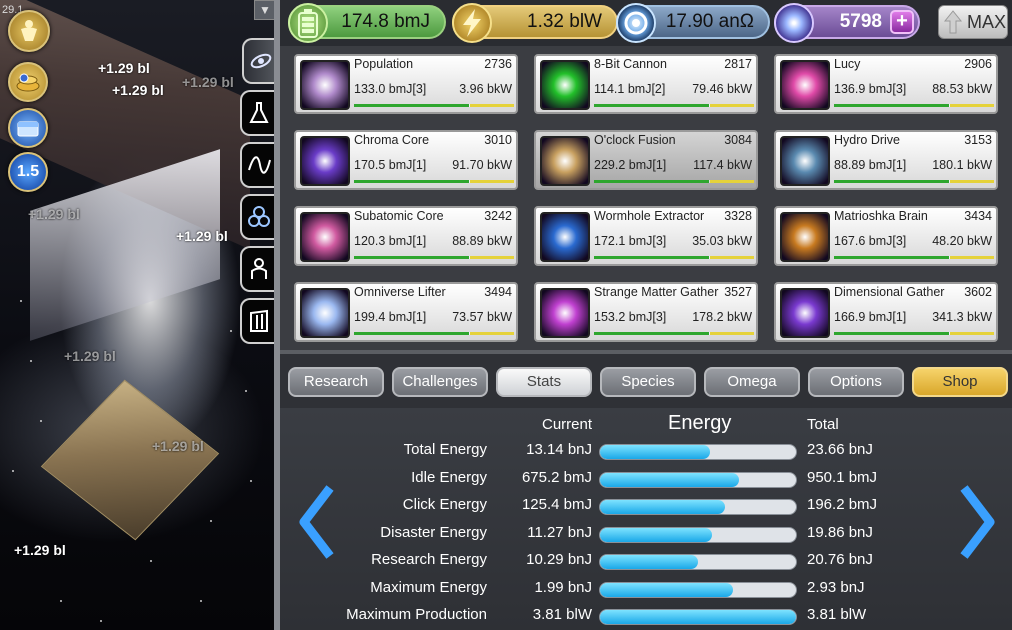 The width and height of the screenshot is (1012, 630). What do you see at coordinates (842, 504) in the screenshot?
I see `stat-total: 196.2 bmJ` at bounding box center [842, 504].